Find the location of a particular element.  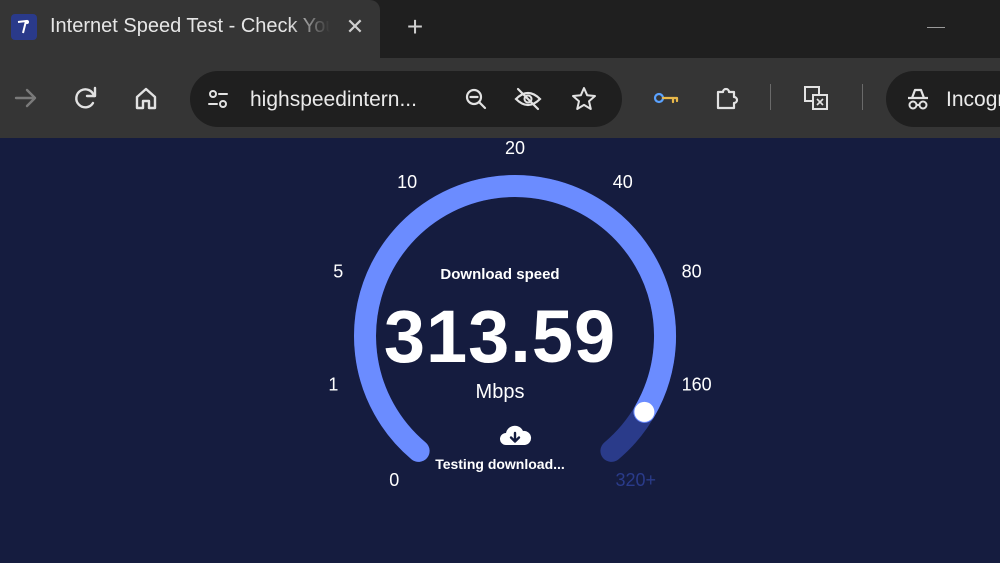

home-button is located at coordinates (146, 98).